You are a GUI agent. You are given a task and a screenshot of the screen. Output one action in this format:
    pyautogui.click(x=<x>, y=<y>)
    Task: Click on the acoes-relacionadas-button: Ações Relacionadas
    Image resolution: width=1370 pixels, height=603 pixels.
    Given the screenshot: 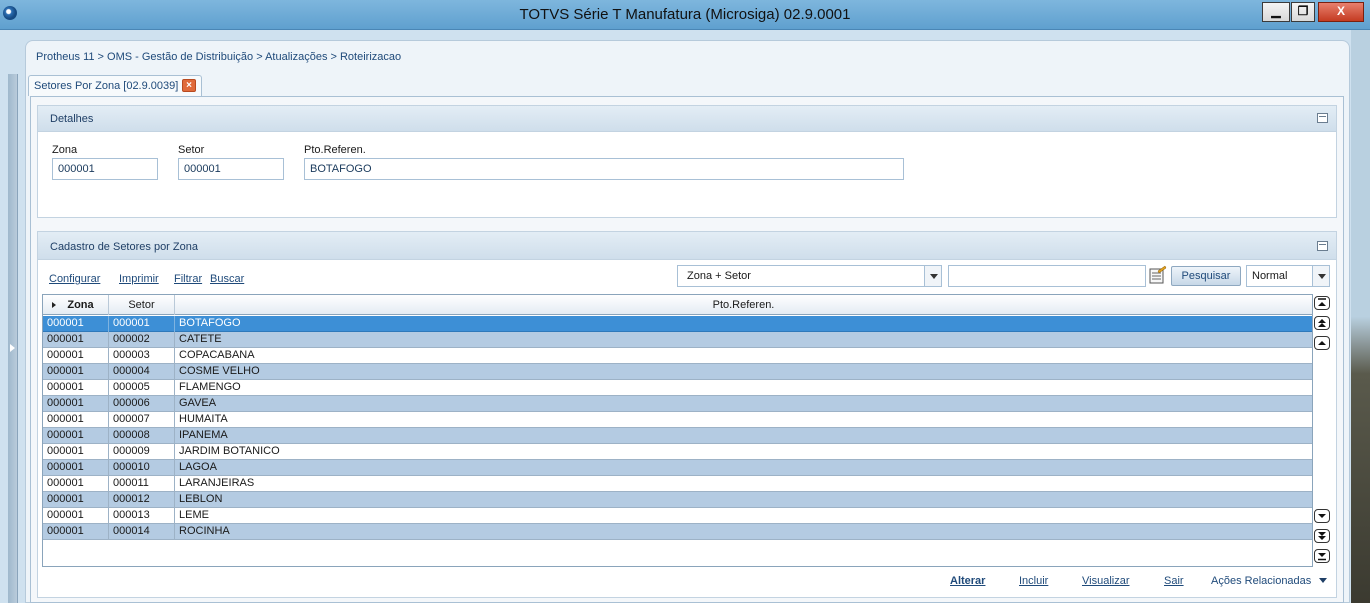 What is the action you would take?
    pyautogui.click(x=1261, y=581)
    